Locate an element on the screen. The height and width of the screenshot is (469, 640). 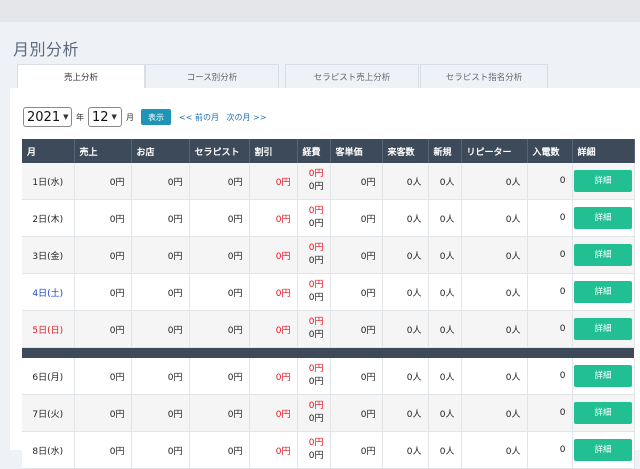
show-button: 表示 is located at coordinates (156, 117).